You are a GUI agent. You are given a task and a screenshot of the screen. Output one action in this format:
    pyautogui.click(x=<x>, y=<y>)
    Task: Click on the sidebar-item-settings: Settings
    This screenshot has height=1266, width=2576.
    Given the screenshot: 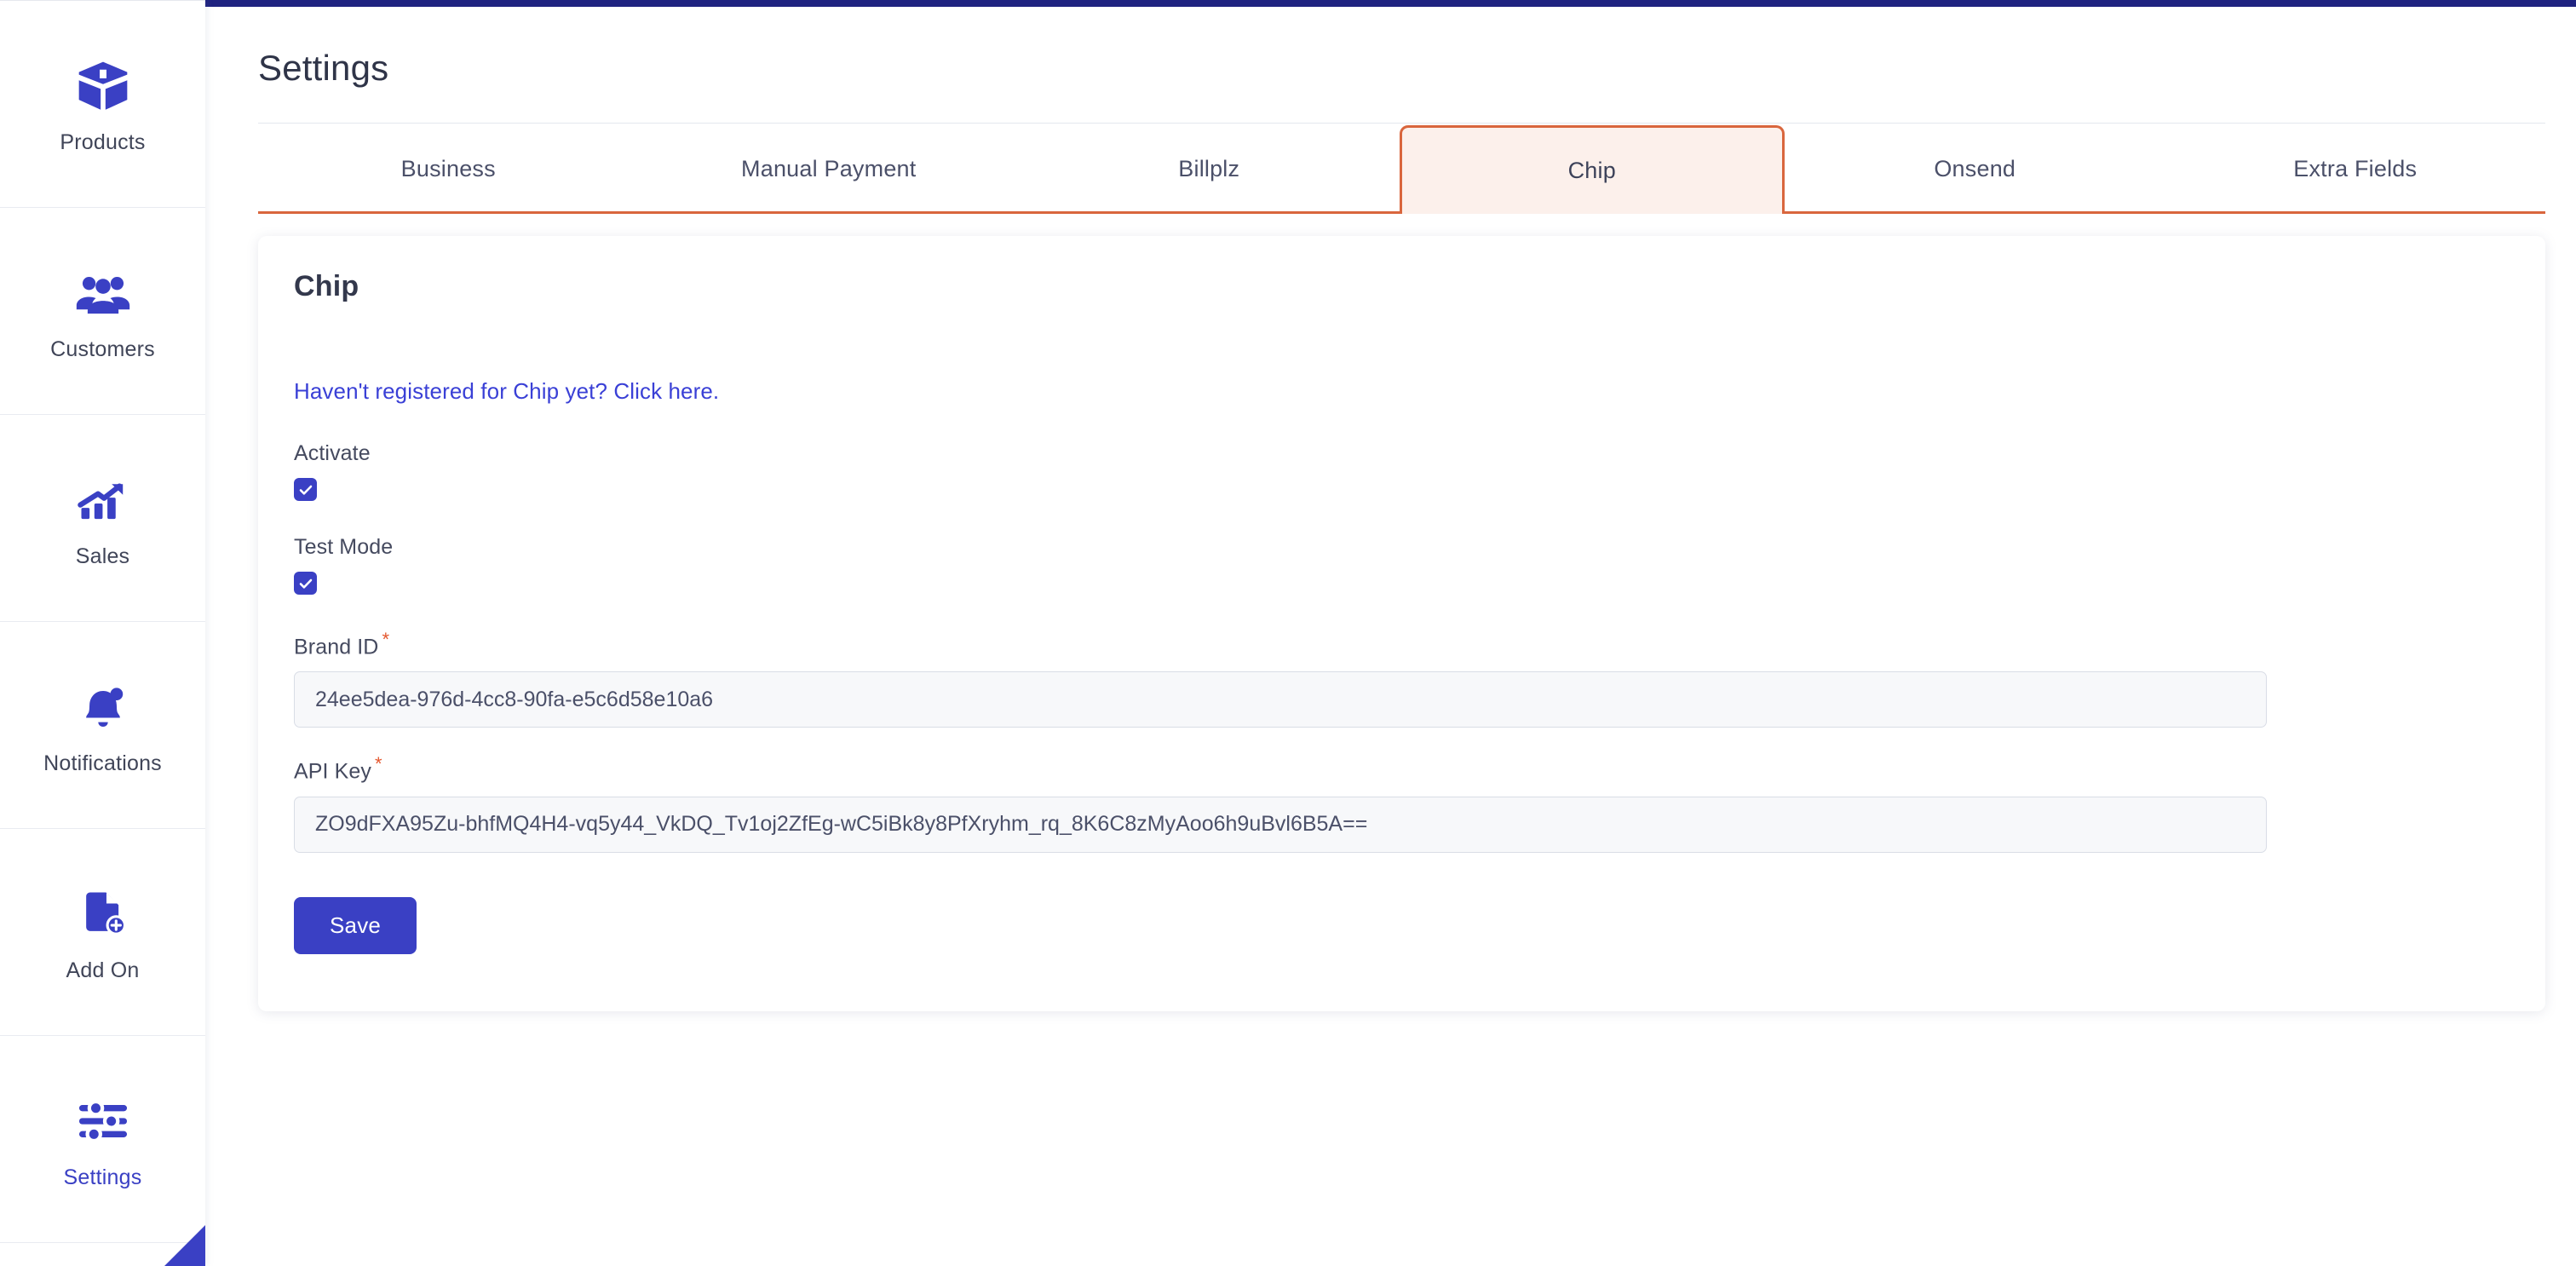 What is the action you would take?
    pyautogui.click(x=103, y=1139)
    